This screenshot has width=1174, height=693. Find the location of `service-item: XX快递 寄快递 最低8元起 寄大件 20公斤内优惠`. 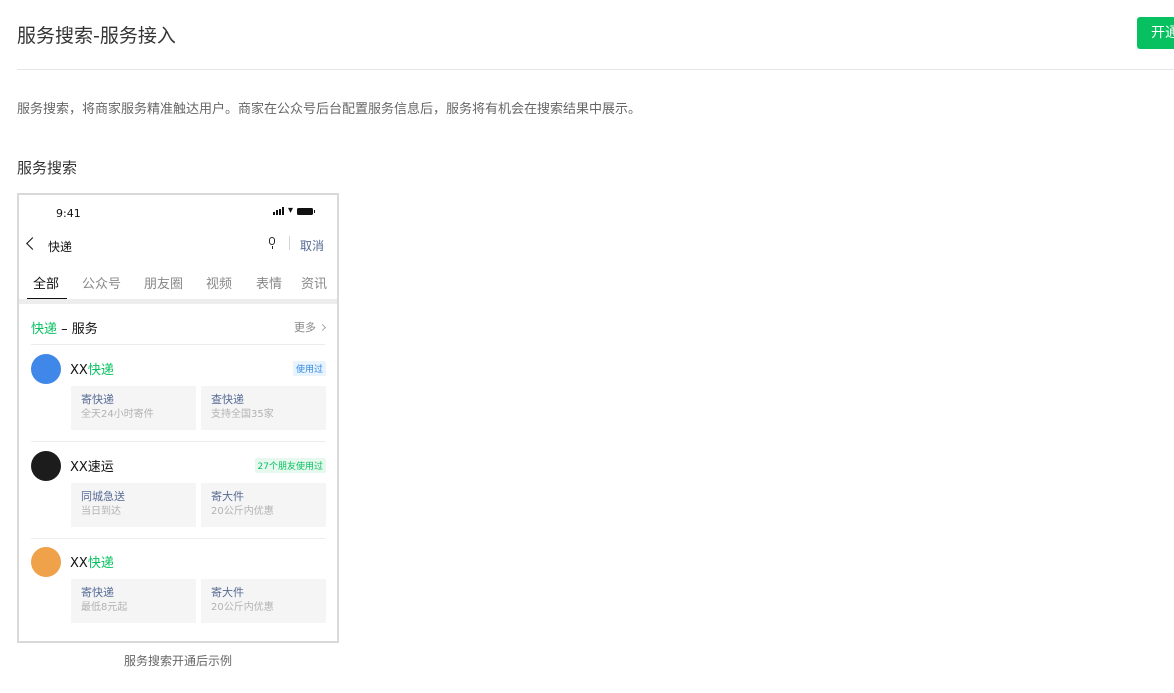

service-item: XX快递 寄快递 最低8元起 寄大件 20公斤内优惠 is located at coordinates (178, 586).